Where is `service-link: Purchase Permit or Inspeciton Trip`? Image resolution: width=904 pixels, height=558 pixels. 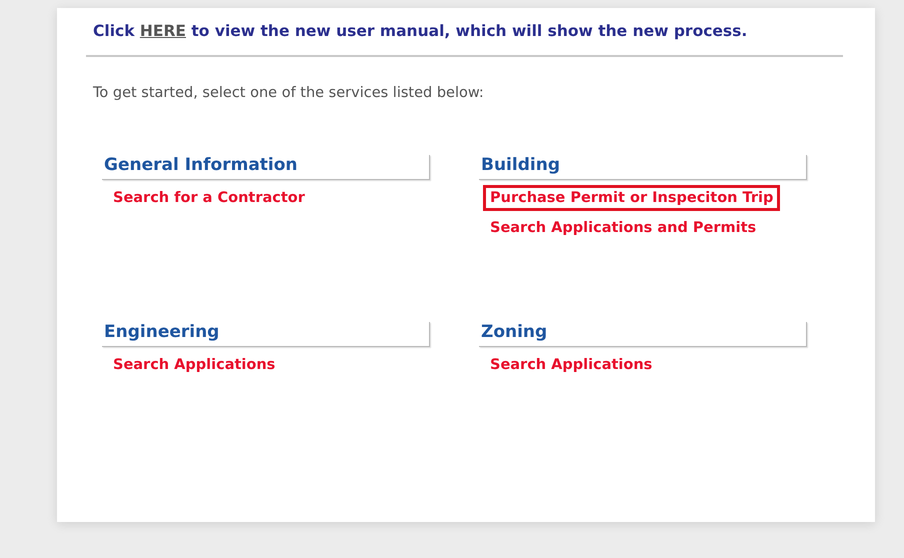
service-link: Purchase Permit or Inspeciton Trip is located at coordinates (631, 198).